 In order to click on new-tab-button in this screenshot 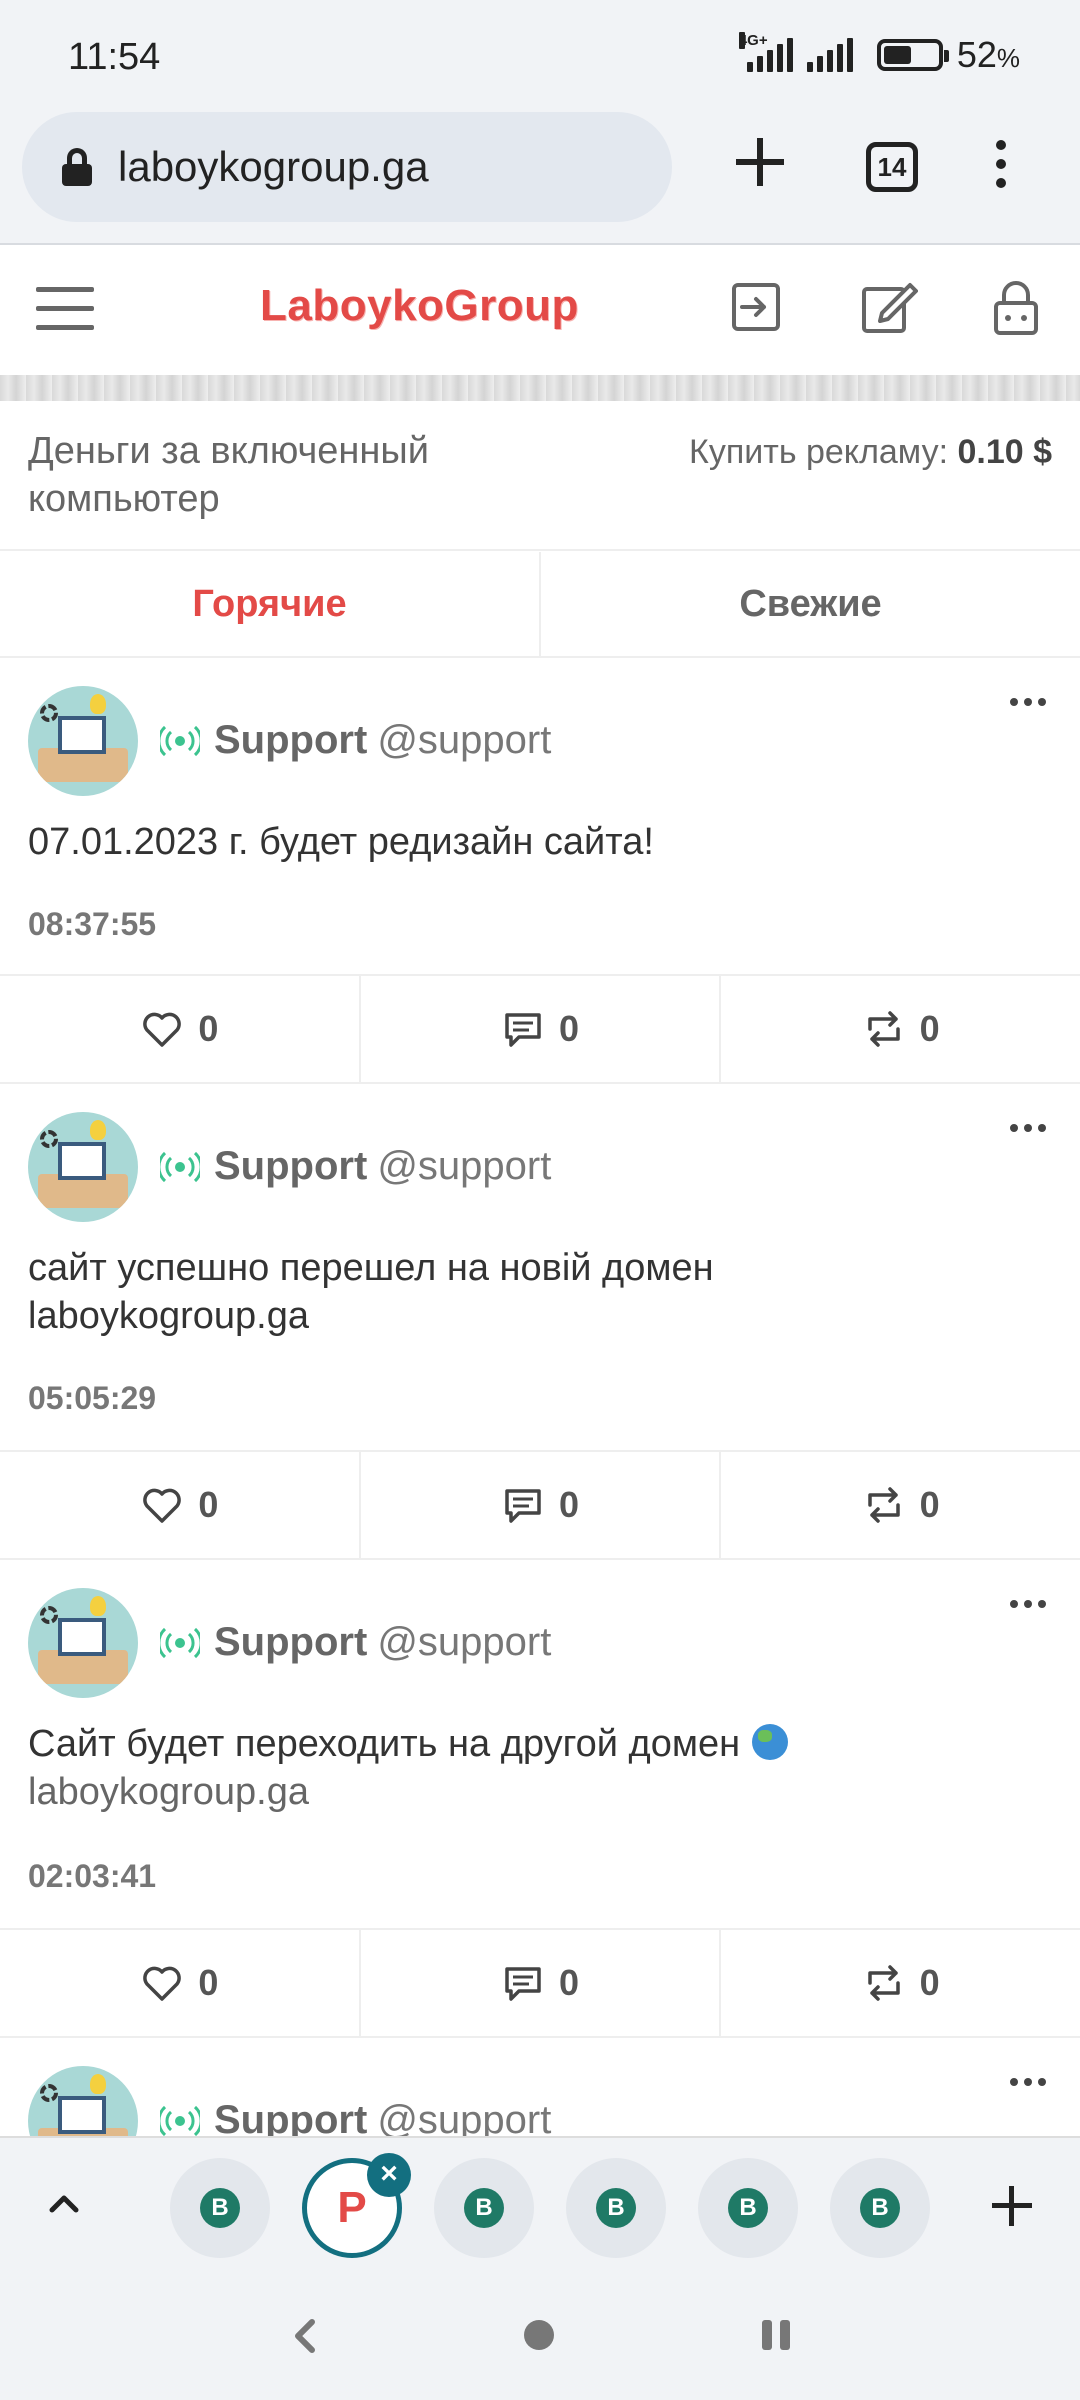, I will do `click(760, 162)`.